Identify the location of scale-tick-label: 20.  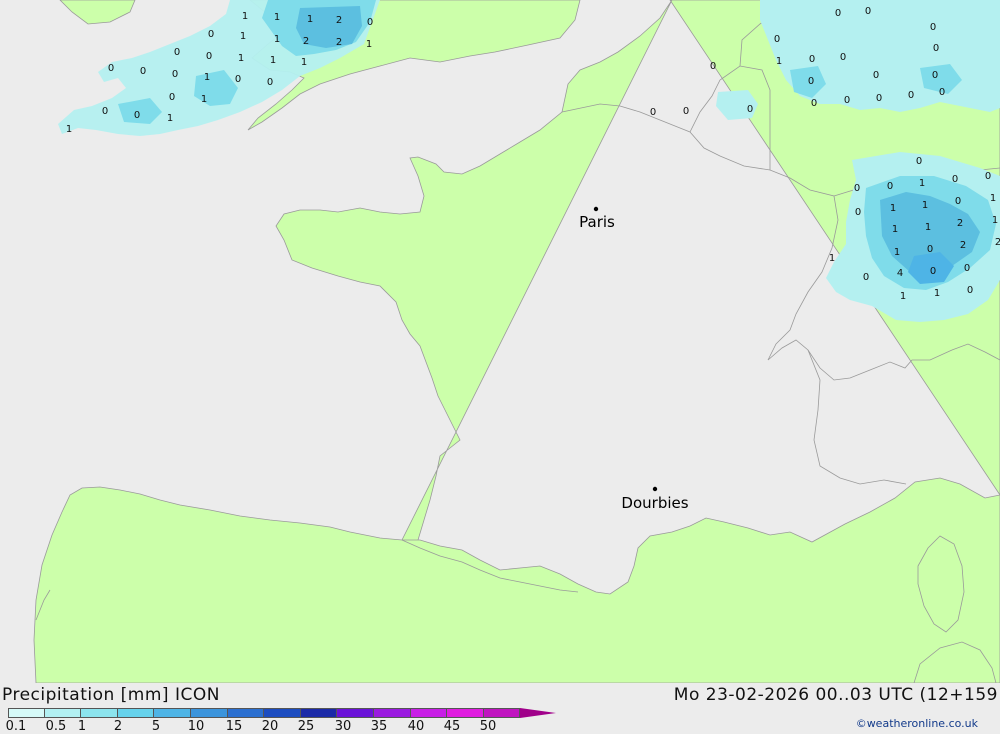
(270, 726).